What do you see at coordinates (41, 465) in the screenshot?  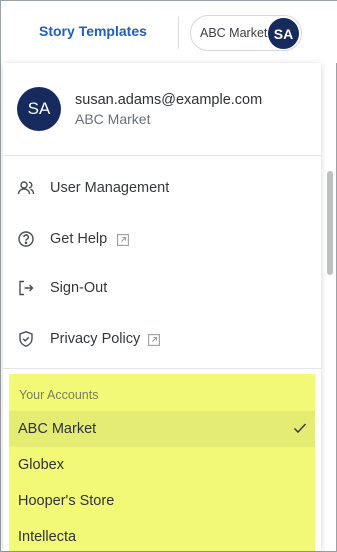 I see `account-label: Globex` at bounding box center [41, 465].